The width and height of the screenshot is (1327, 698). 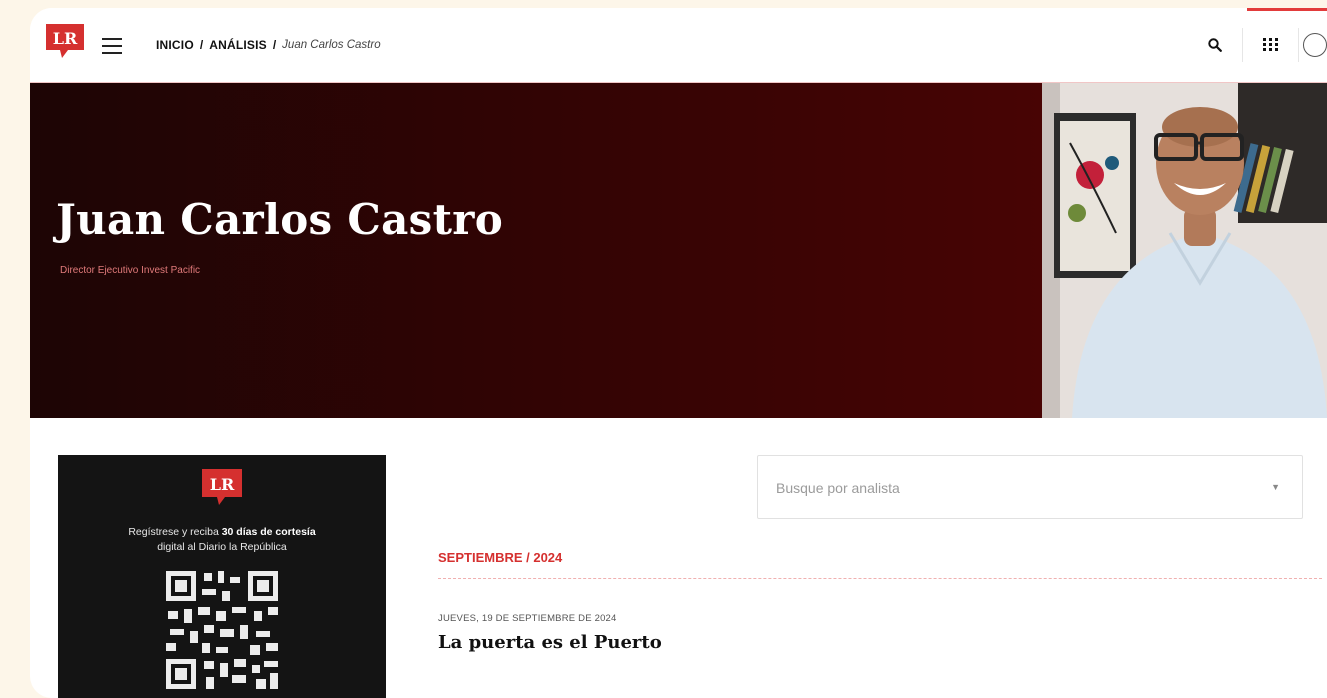 I want to click on author-name: Juan Carlos Castro, so click(x=280, y=219).